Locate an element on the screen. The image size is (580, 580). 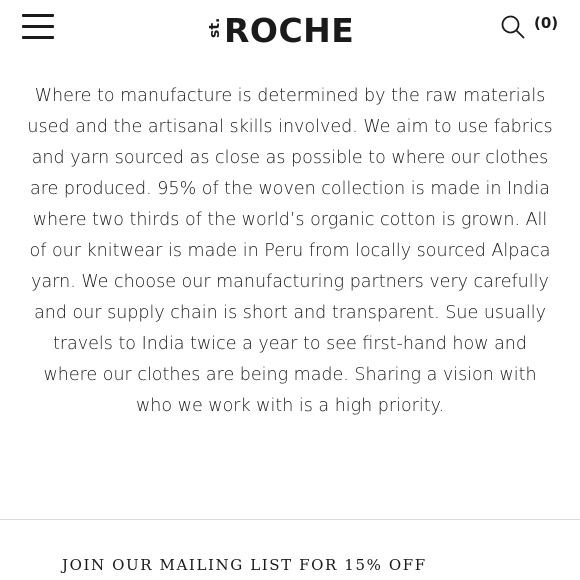
cart-count: (0) is located at coordinates (546, 23).